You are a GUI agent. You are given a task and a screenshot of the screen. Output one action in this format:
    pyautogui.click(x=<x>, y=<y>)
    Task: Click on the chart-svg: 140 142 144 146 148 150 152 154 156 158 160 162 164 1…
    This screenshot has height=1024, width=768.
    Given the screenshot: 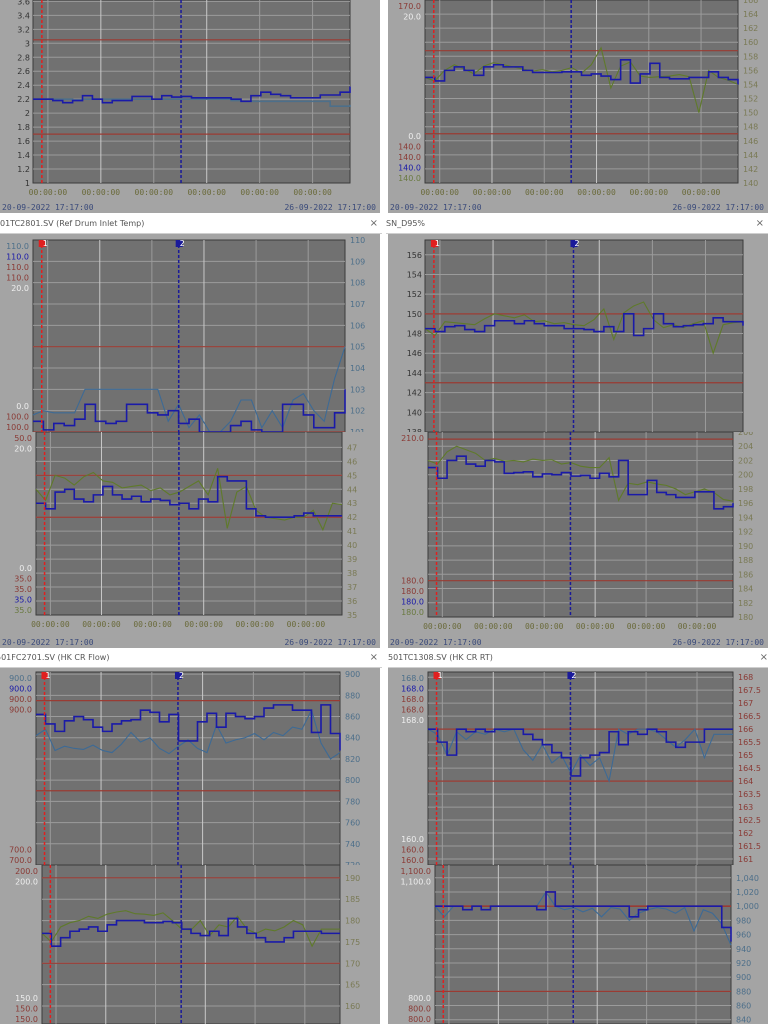 What is the action you would take?
    pyautogui.click(x=577, y=106)
    